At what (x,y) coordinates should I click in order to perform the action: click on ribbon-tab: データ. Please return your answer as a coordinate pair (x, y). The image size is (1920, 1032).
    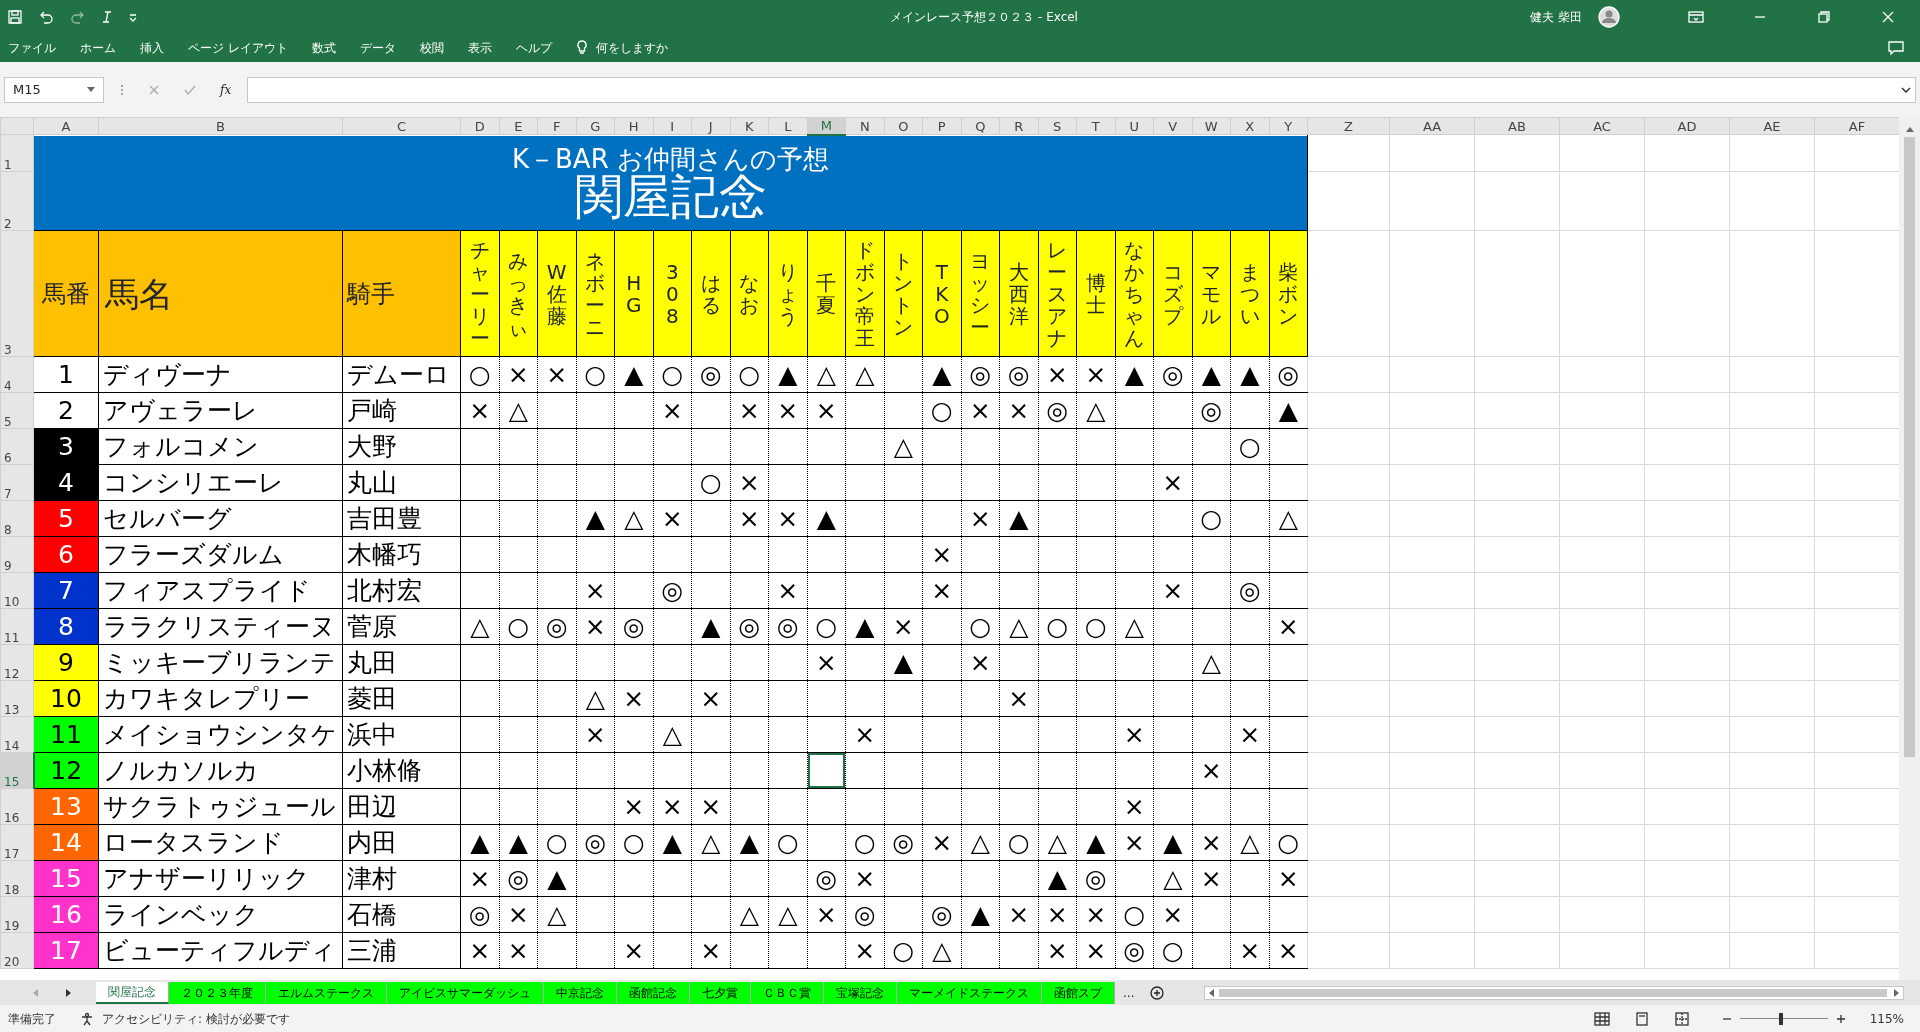
    Looking at the image, I should click on (377, 48).